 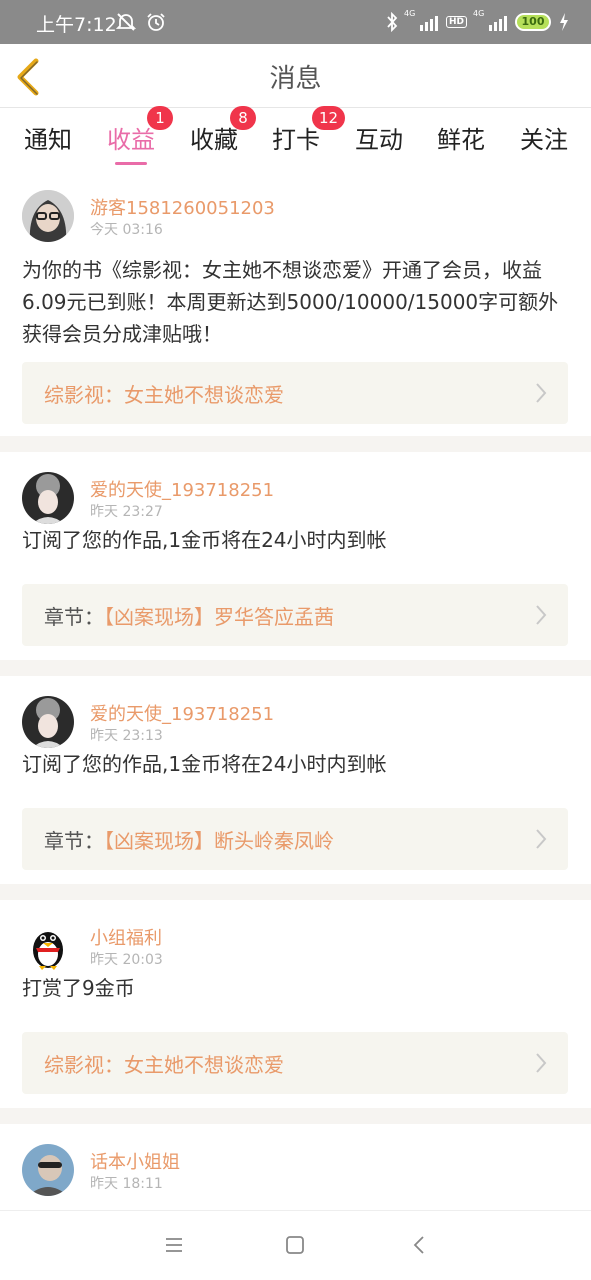 I want to click on tab-interaction: 互动, so click(x=379, y=137).